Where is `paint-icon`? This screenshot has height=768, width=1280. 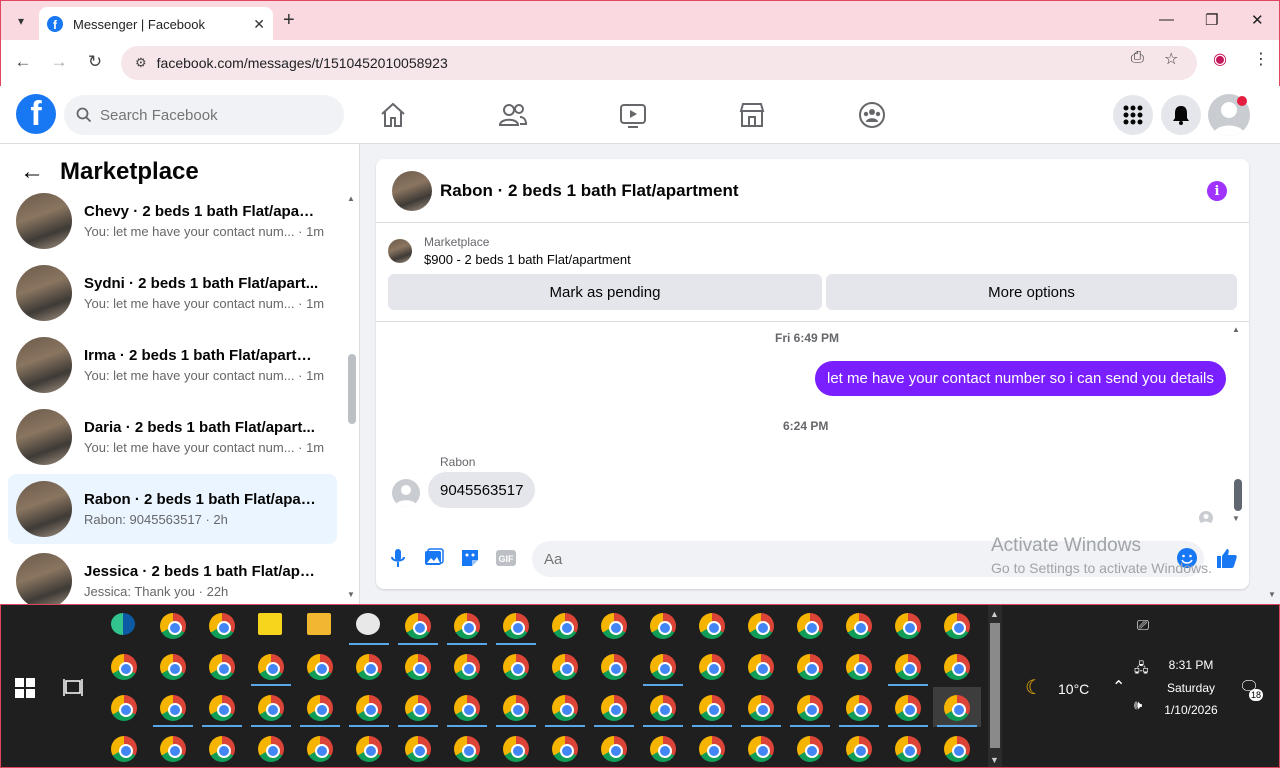
paint-icon is located at coordinates (368, 624).